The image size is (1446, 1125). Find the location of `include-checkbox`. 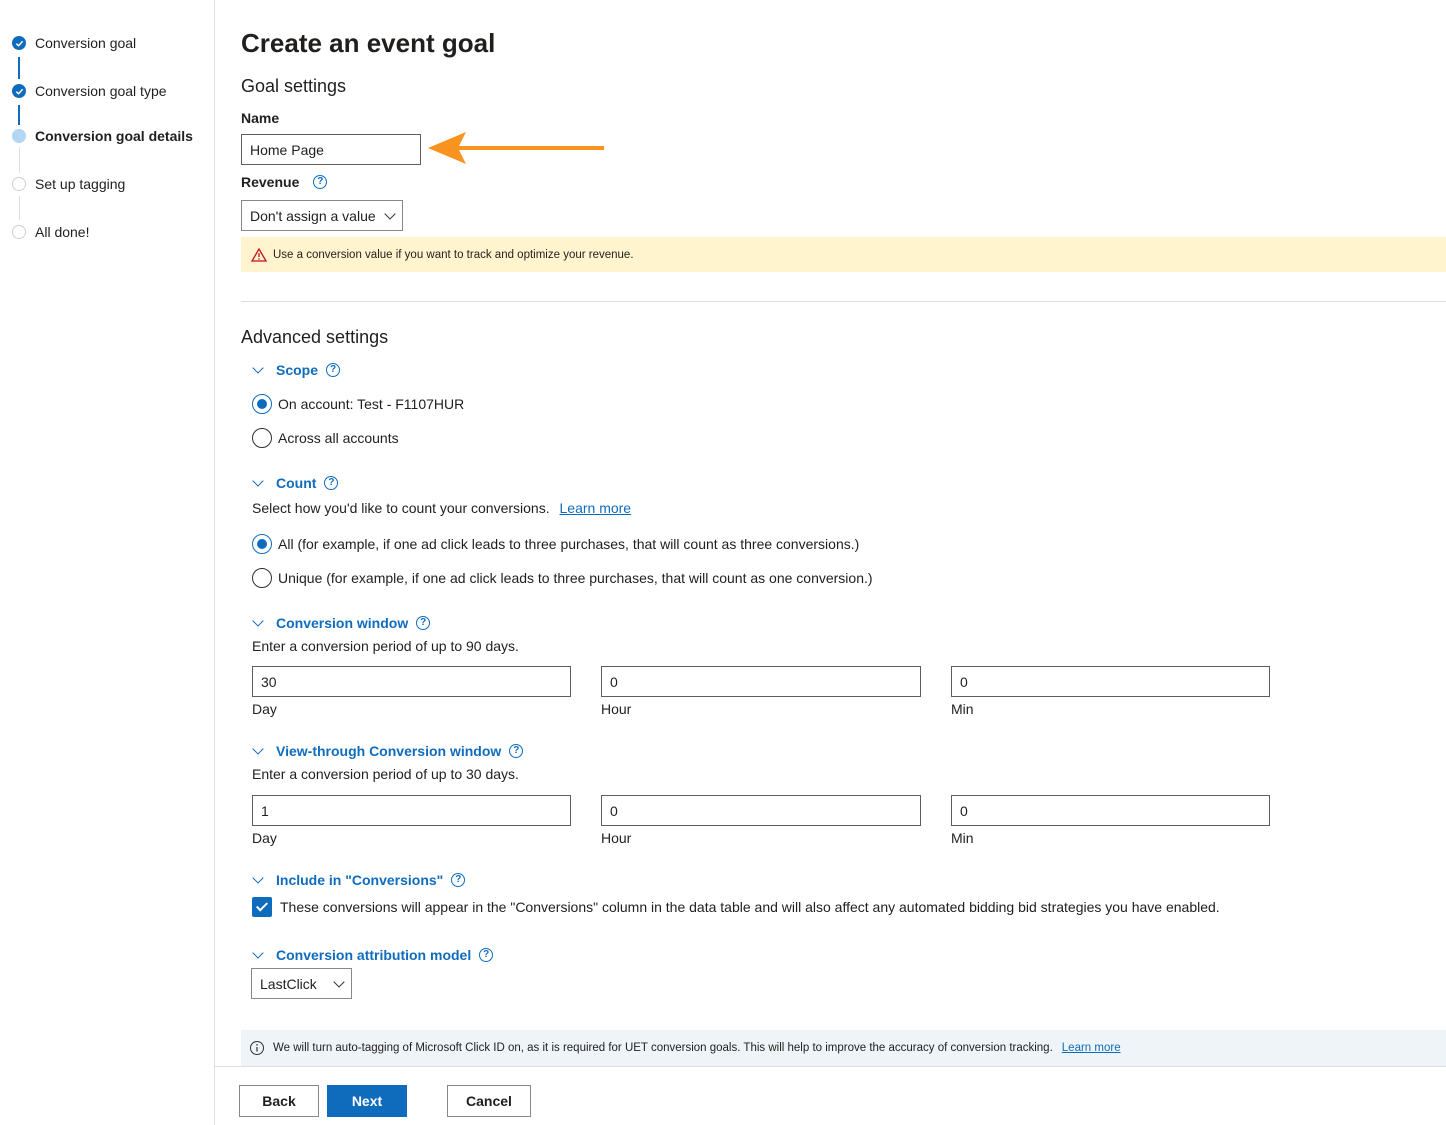

include-checkbox is located at coordinates (262, 907).